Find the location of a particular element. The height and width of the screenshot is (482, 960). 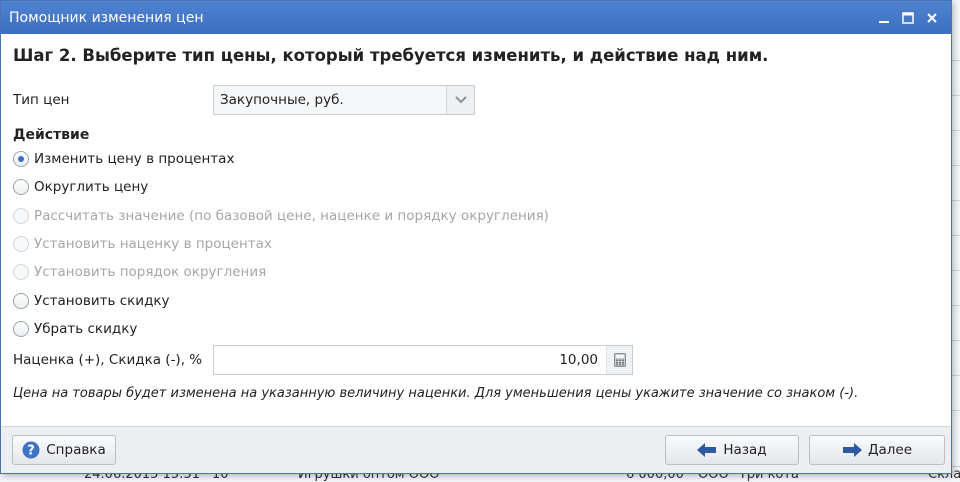

price-type-value: Закупочные, руб. is located at coordinates (282, 100).